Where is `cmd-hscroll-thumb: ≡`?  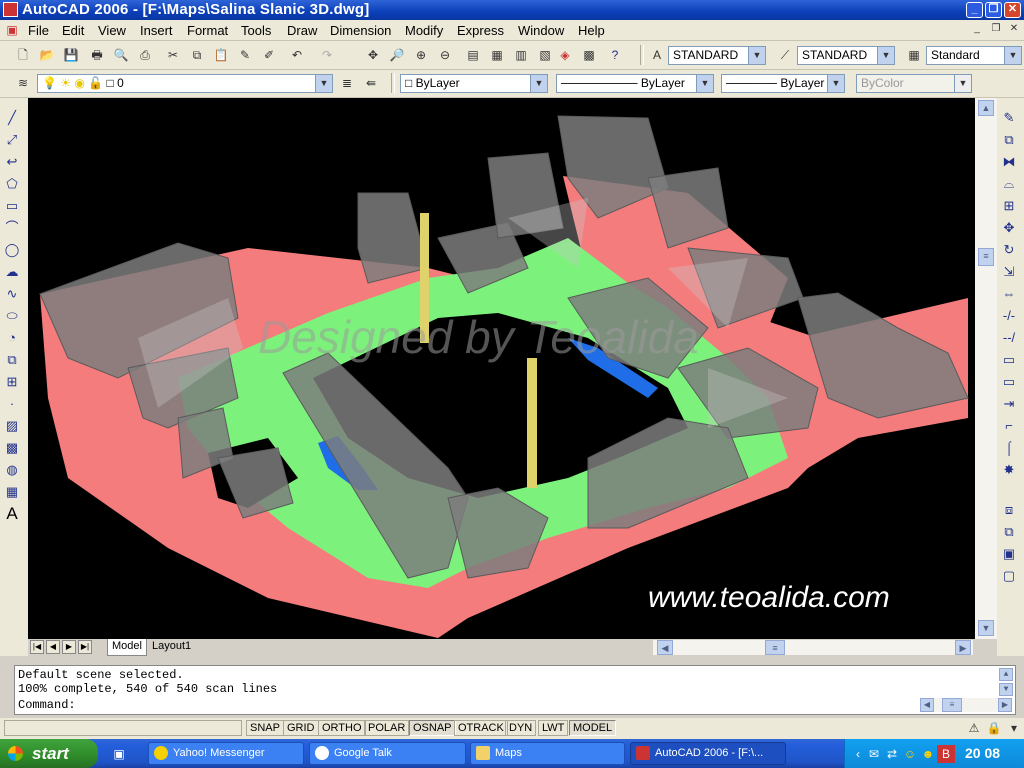 cmd-hscroll-thumb: ≡ is located at coordinates (952, 705).